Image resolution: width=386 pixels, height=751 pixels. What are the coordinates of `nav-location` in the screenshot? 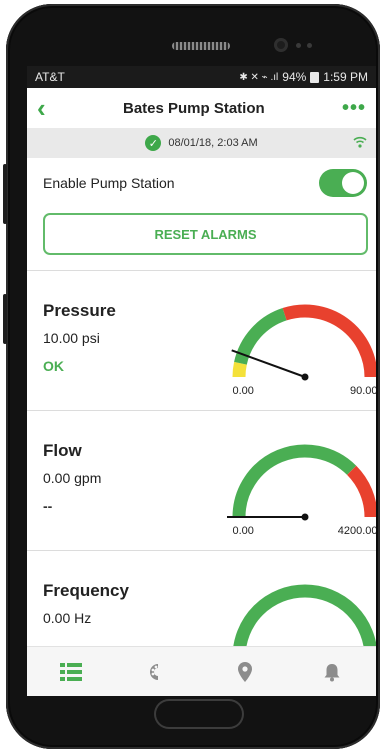 It's located at (245, 672).